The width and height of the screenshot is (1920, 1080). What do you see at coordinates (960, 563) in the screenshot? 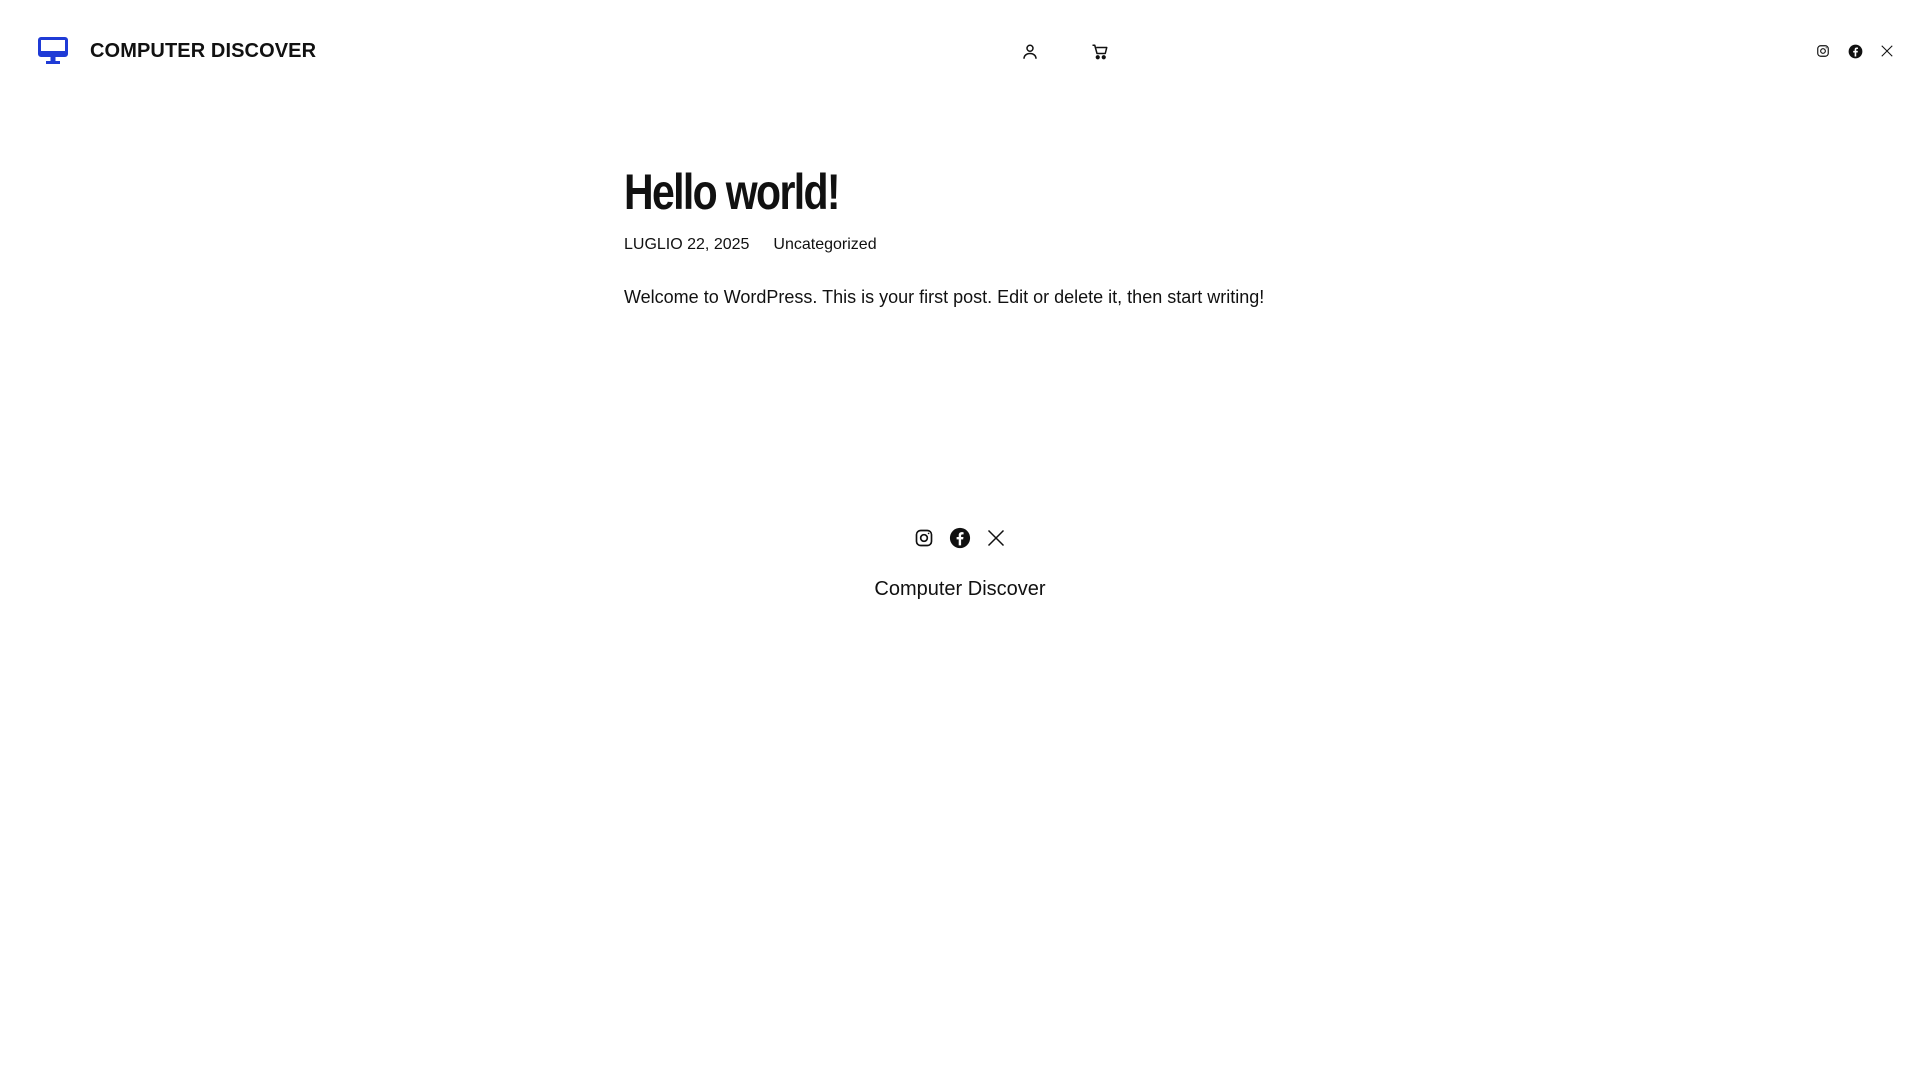
I see `site-footer: Computer Discover` at bounding box center [960, 563].